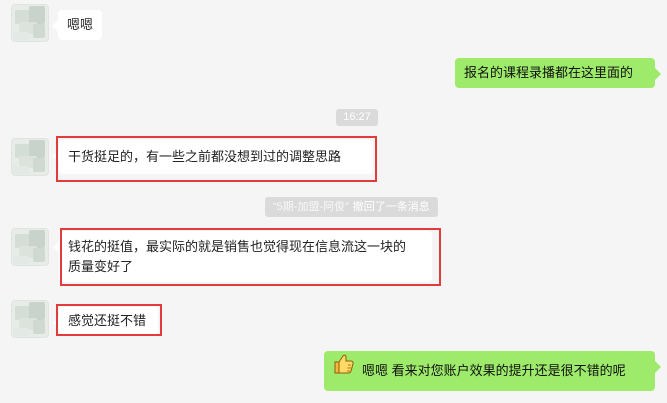  I want to click on message-text: 报名的课程录播都在这里面的, so click(549, 72).